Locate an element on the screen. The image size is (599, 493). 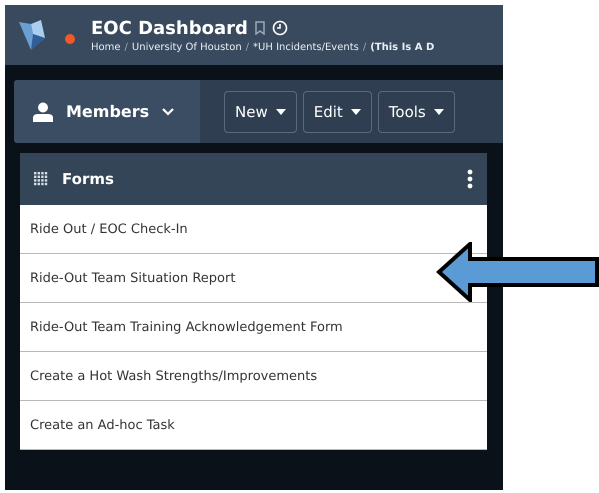
grid-icon is located at coordinates (41, 179).